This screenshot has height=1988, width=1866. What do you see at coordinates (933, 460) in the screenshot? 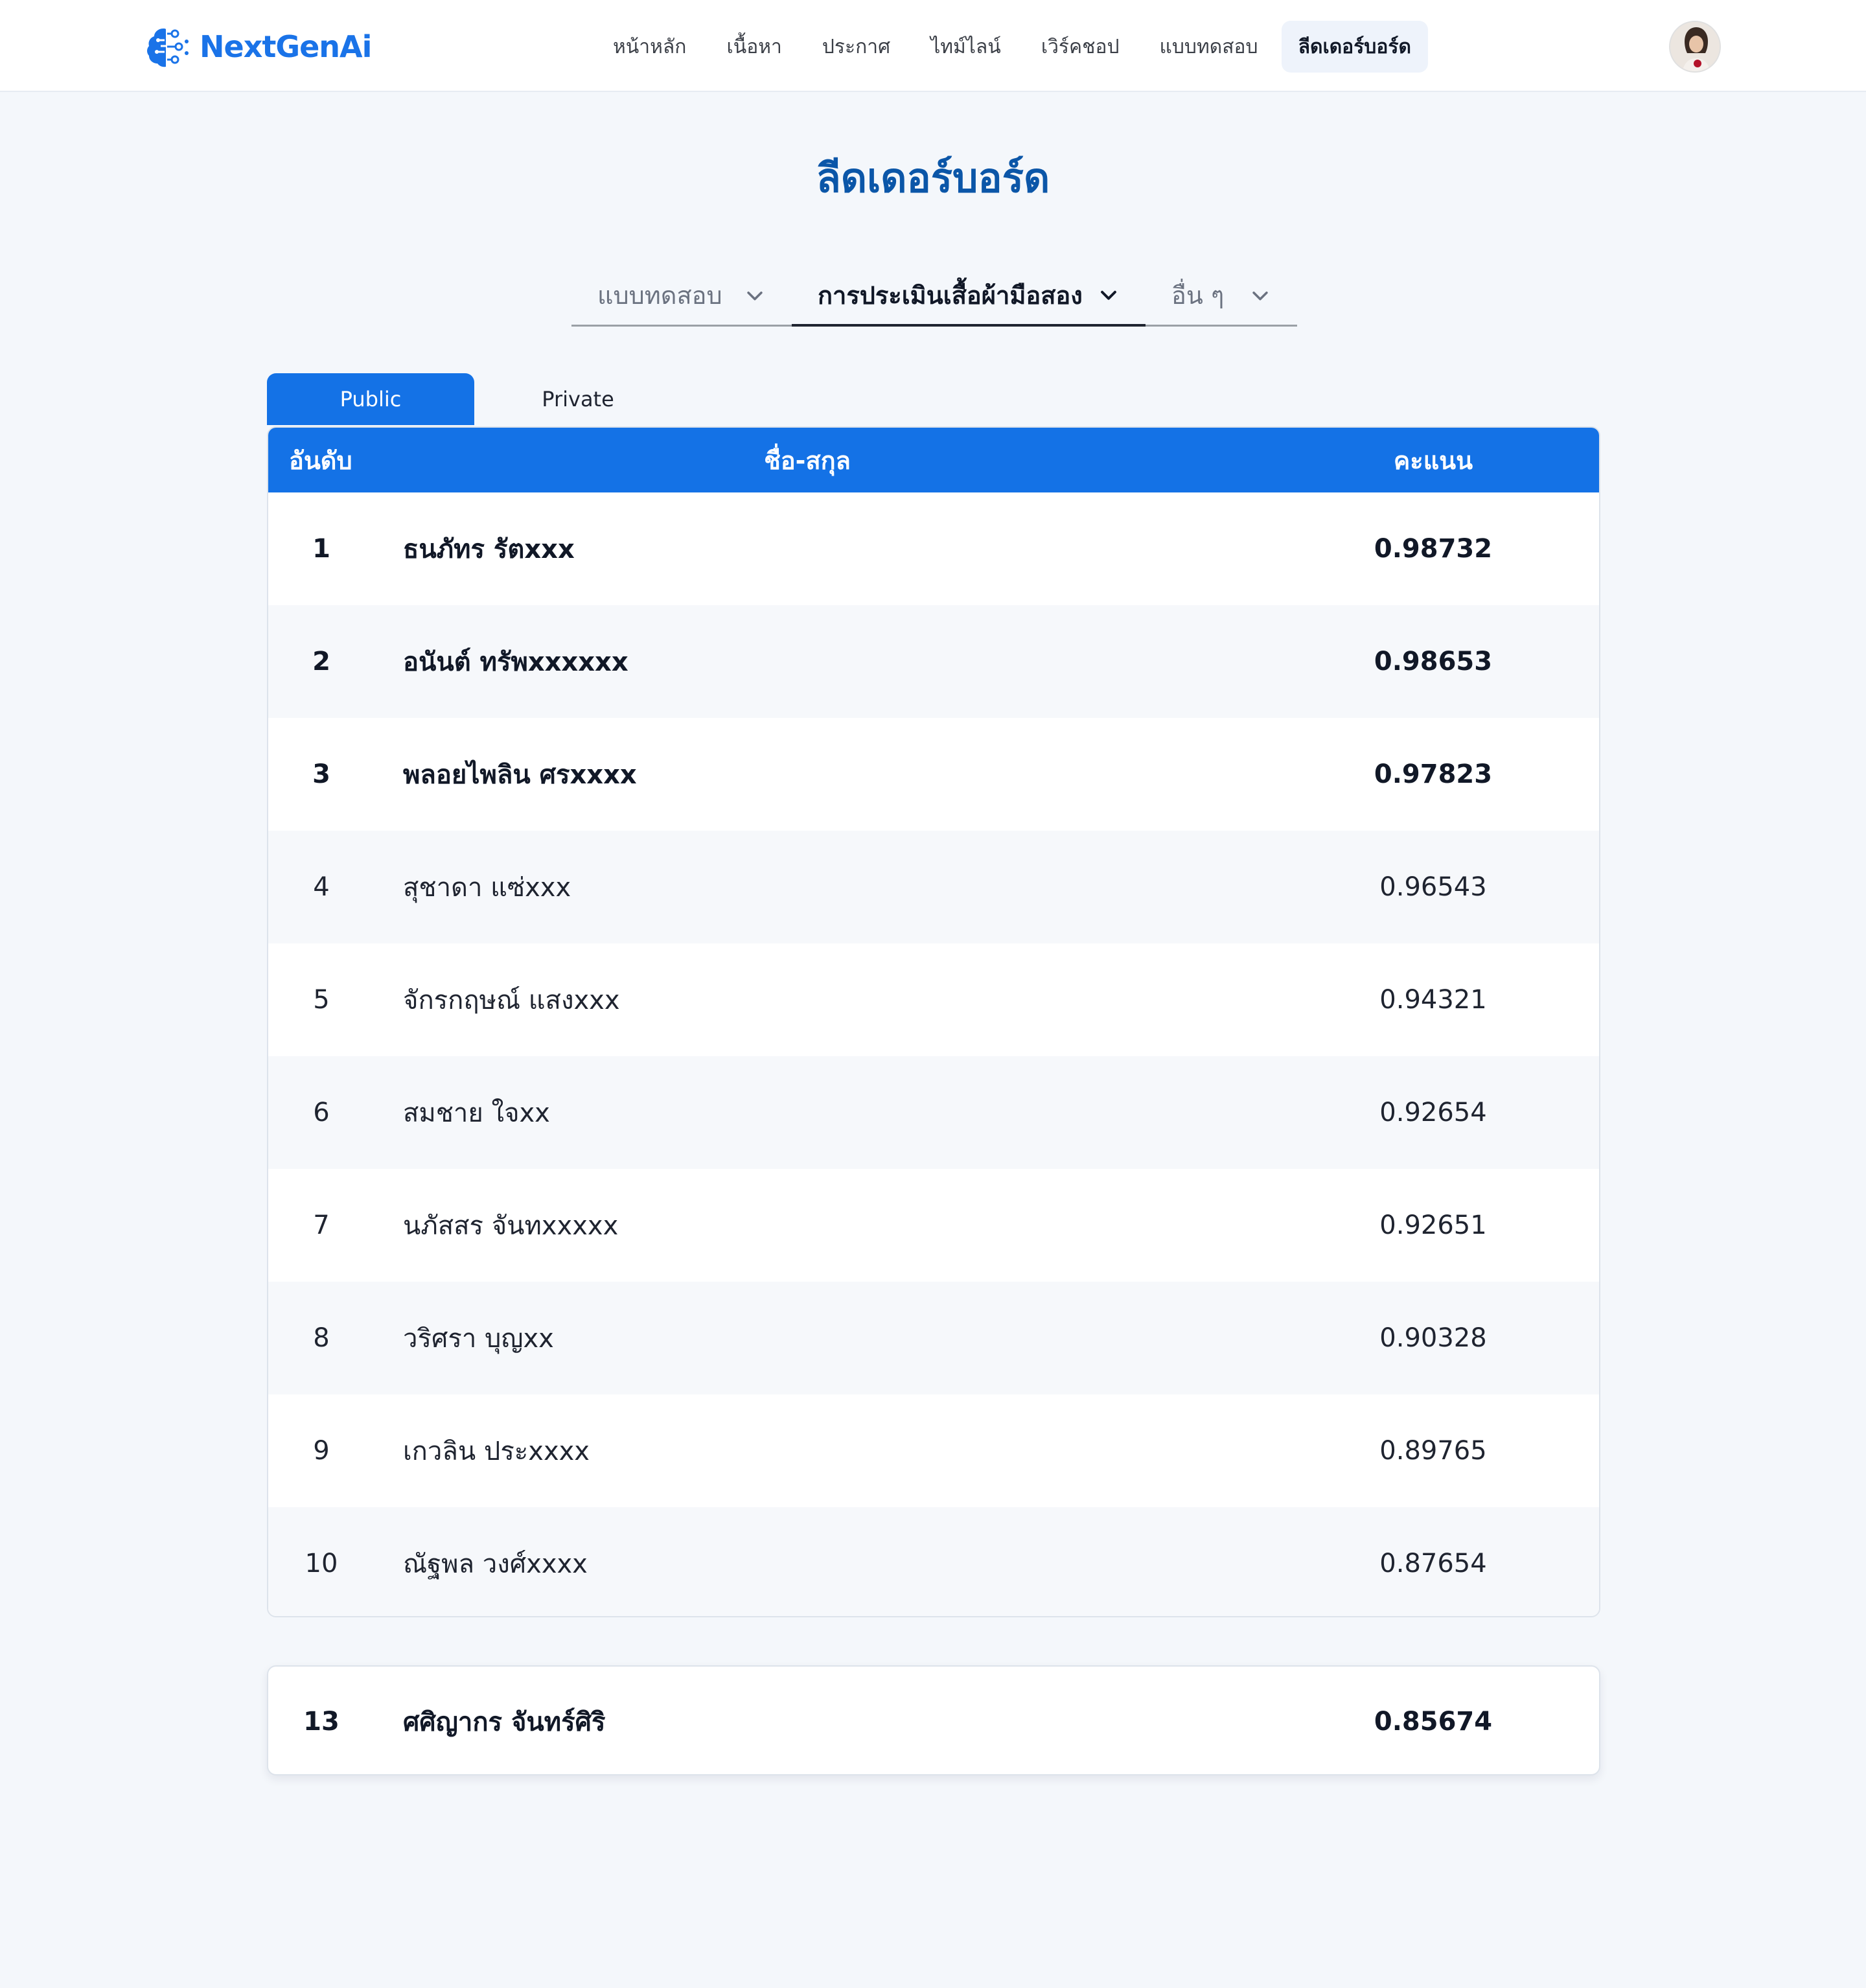
I see `table-header: อันดับ ชื่อ-สกุล คะแนน` at bounding box center [933, 460].